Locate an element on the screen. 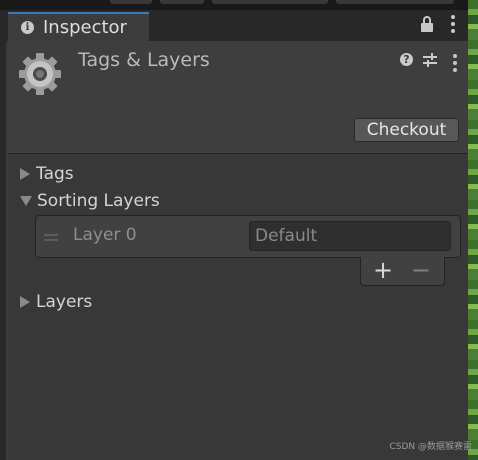  layers-foldout: Layers is located at coordinates (56, 302).